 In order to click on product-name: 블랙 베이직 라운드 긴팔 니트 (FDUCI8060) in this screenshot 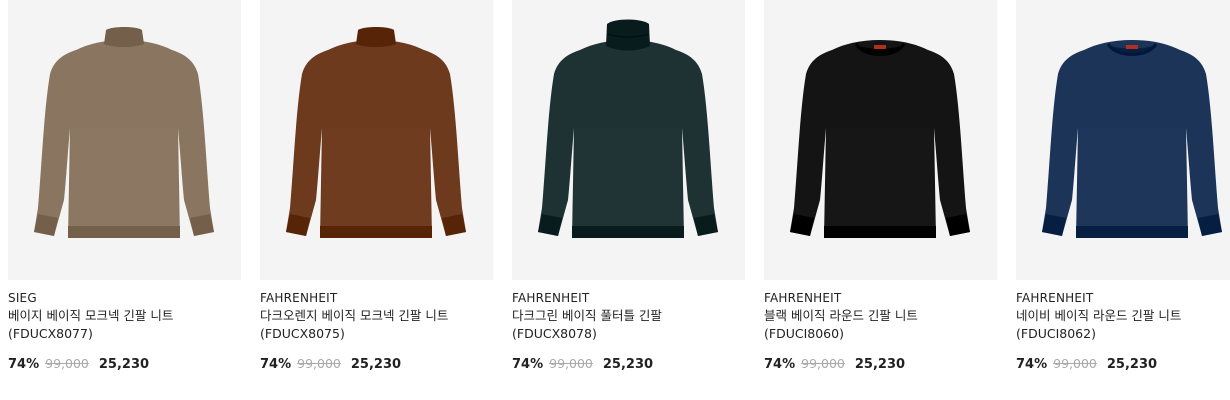, I will do `click(878, 325)`.